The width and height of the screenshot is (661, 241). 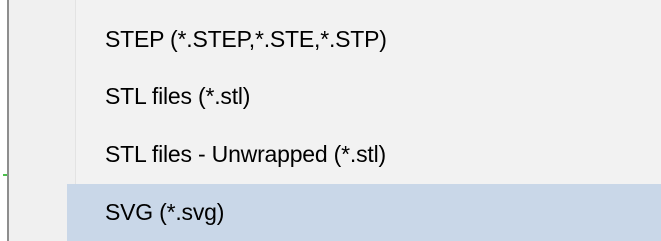 What do you see at coordinates (178, 95) in the screenshot?
I see `menu-item-label: STL files (*.stl)` at bounding box center [178, 95].